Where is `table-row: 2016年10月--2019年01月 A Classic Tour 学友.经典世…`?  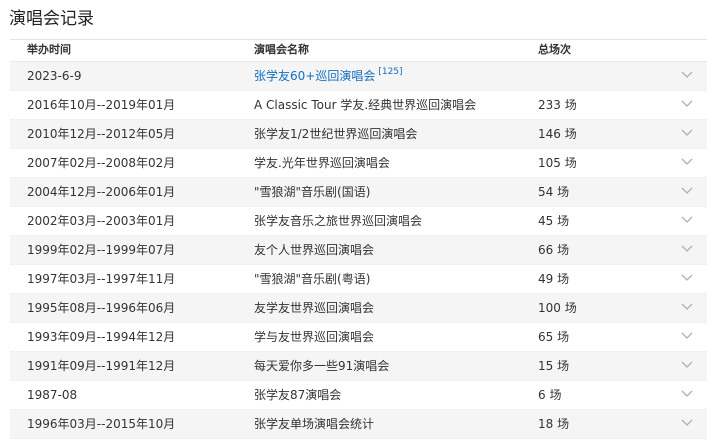 table-row: 2016年10月--2019年01月 A Classic Tour 学友.经典世… is located at coordinates (358, 105).